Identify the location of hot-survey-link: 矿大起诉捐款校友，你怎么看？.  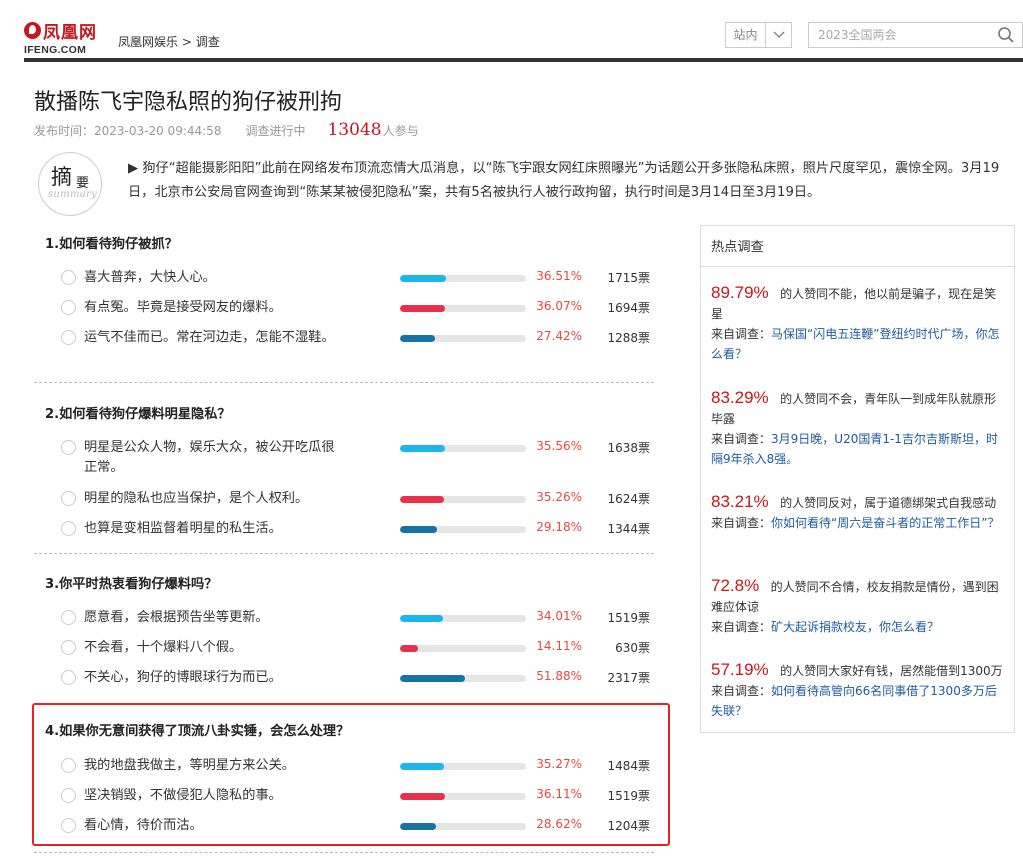
(855, 627).